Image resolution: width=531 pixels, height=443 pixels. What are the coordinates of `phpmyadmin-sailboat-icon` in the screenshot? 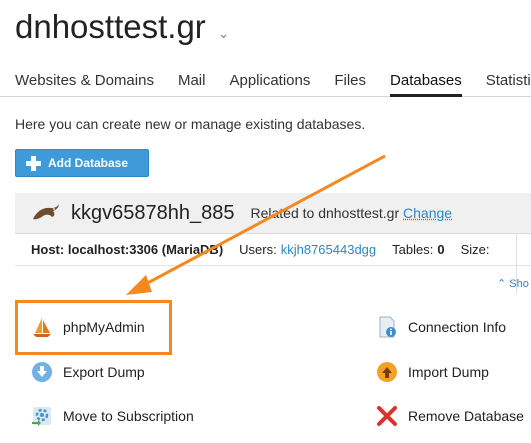 It's located at (42, 327).